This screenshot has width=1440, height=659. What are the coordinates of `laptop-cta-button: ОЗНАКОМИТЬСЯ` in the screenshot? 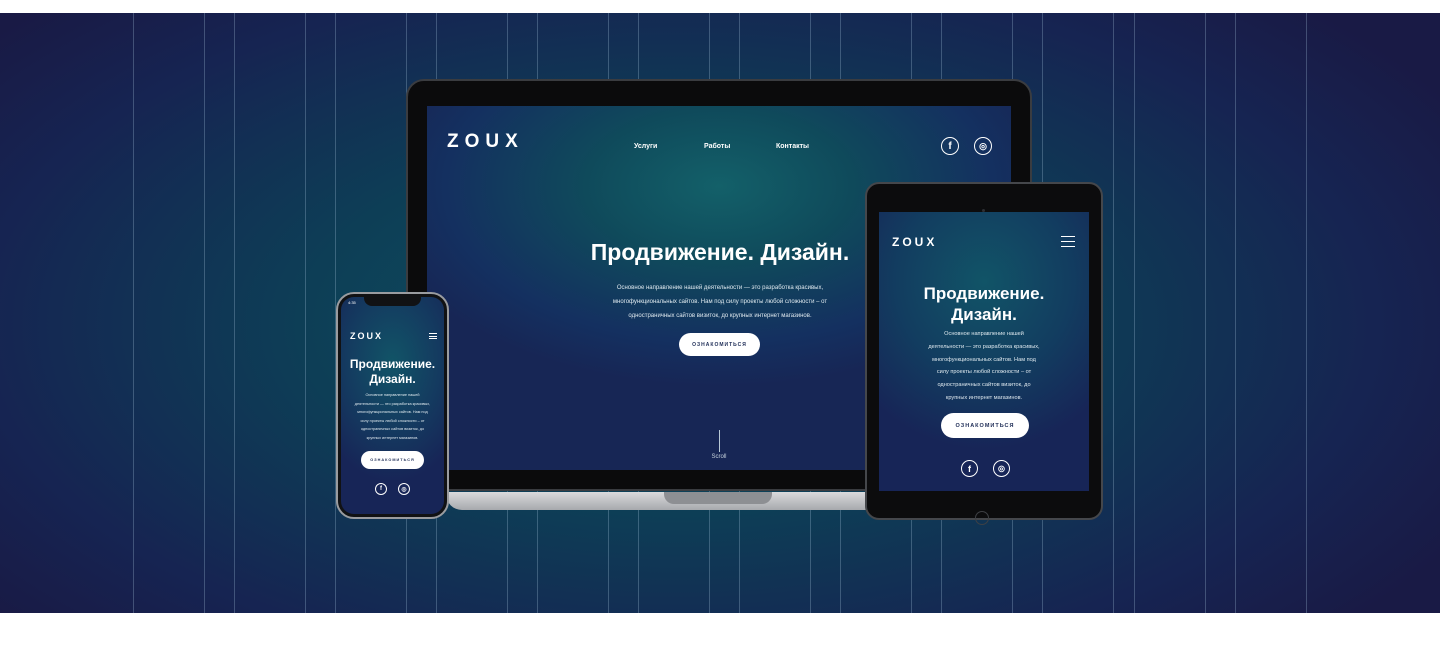 It's located at (719, 344).